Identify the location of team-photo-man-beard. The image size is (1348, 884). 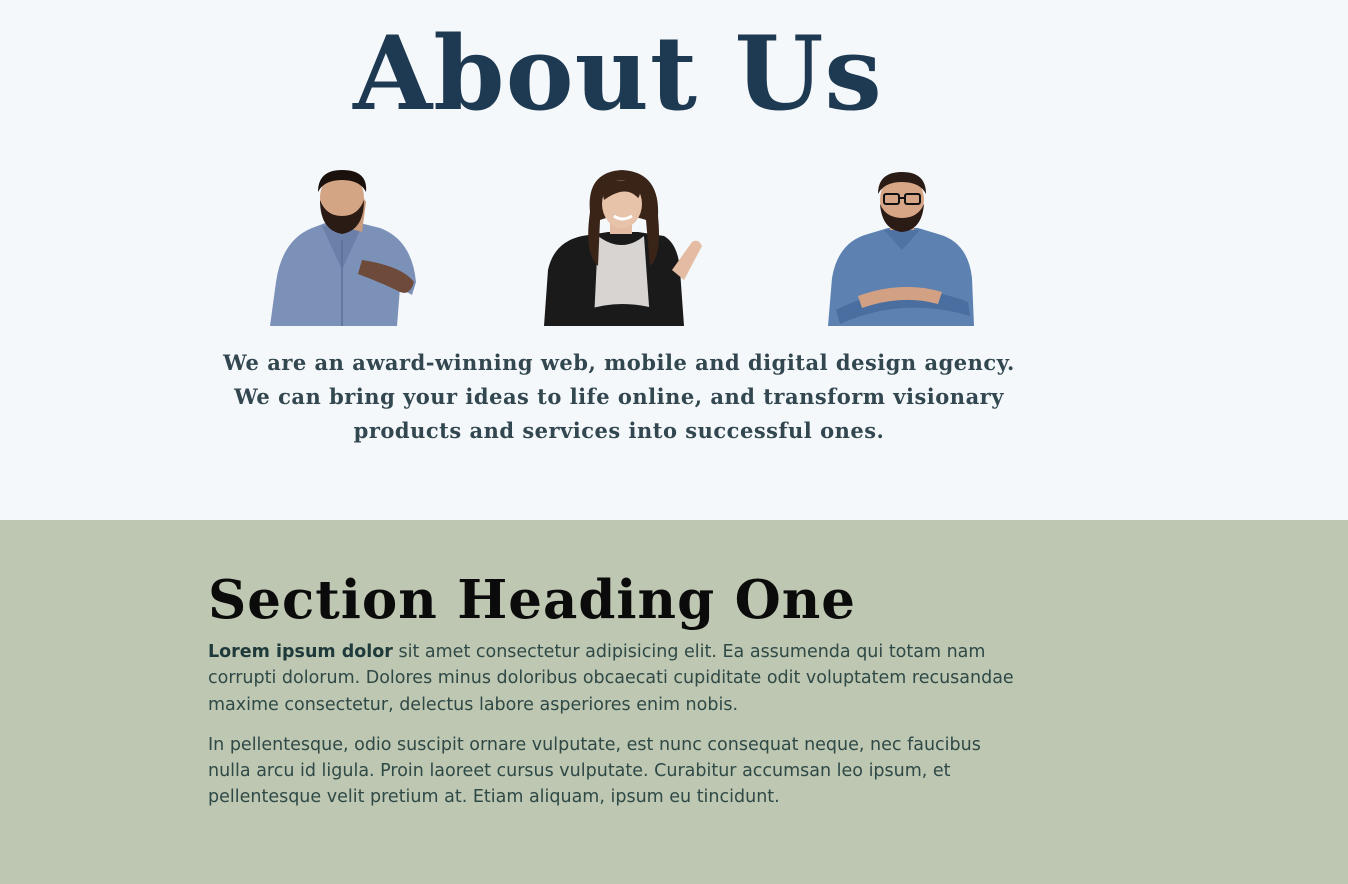
(342, 249).